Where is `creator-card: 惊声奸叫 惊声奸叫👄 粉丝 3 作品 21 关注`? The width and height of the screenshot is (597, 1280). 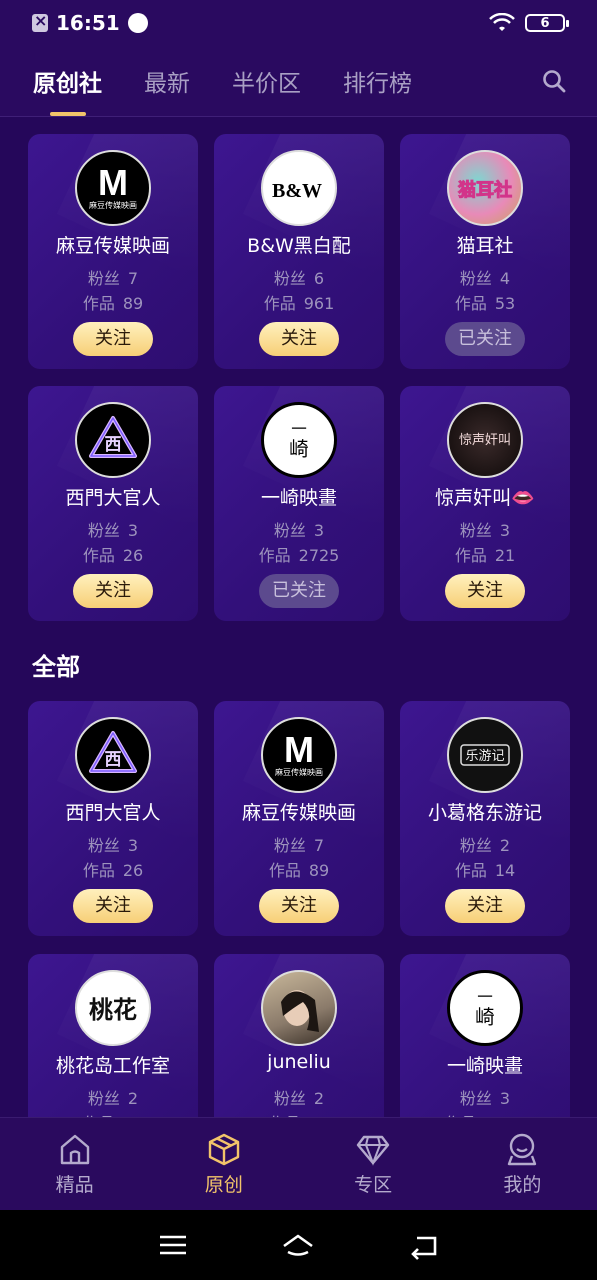
creator-card: 惊声奸叫 惊声奸叫👄 粉丝 3 作品 21 关注 is located at coordinates (485, 503).